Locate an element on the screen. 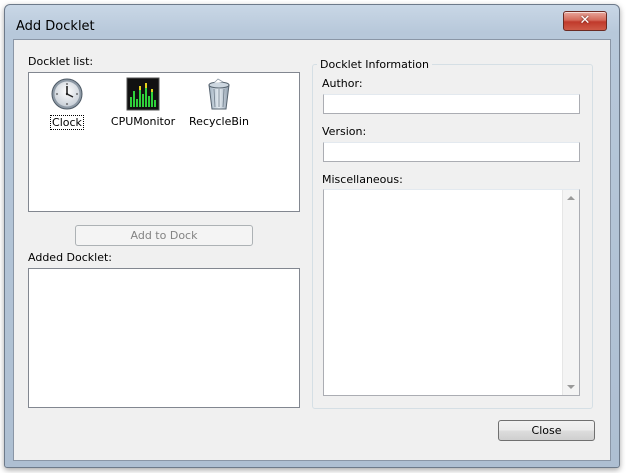 This screenshot has height=473, width=626. misc-scrollbar is located at coordinates (570, 292).